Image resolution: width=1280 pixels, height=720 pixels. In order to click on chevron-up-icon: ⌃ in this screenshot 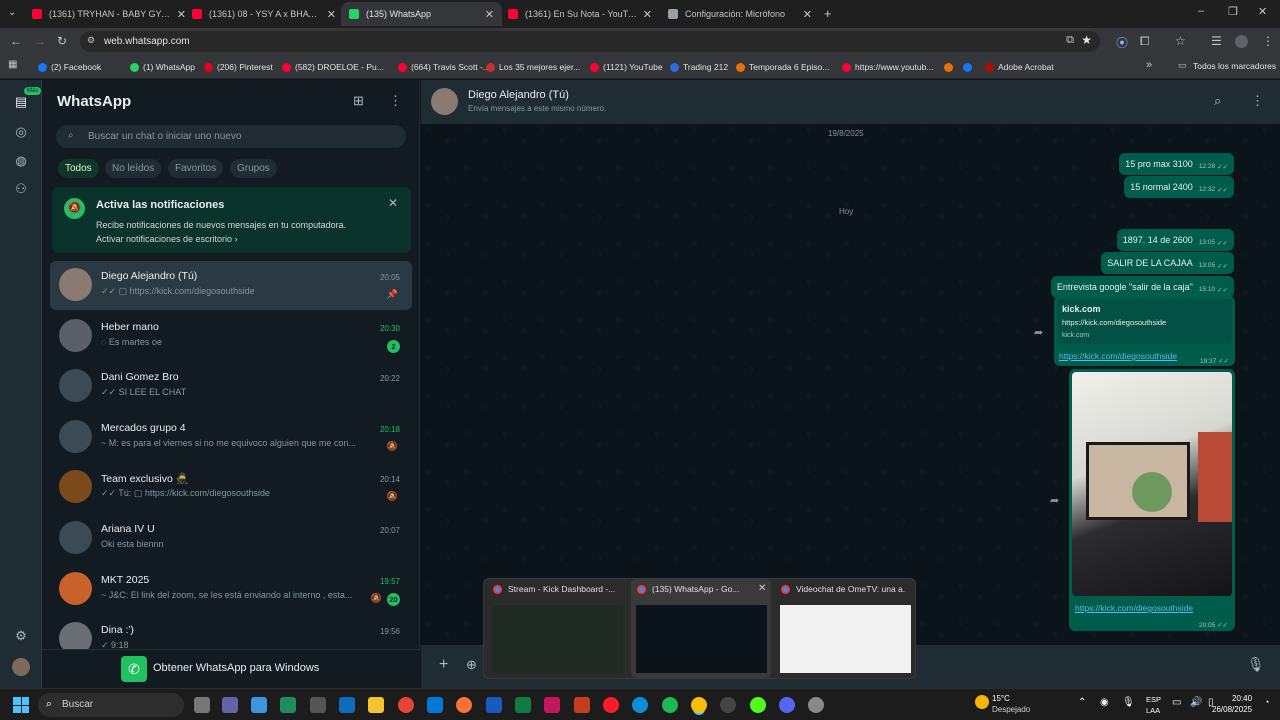, I will do `click(1082, 702)`.